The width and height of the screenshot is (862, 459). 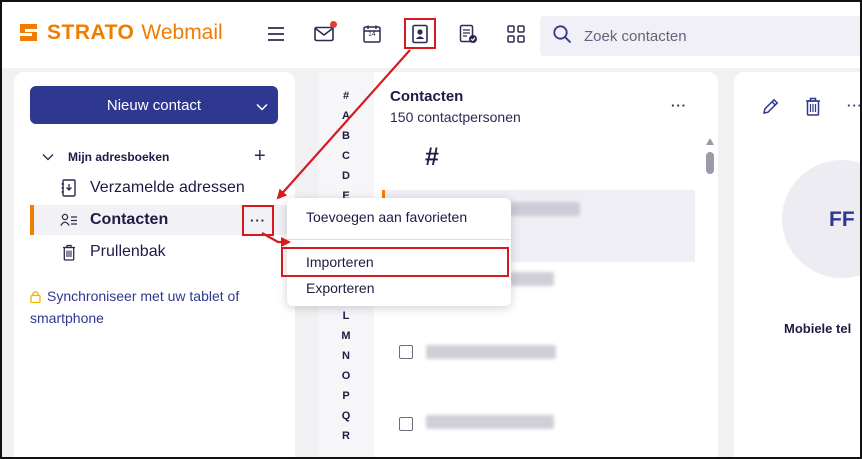 I want to click on alphabet-letter: C, so click(x=346, y=156).